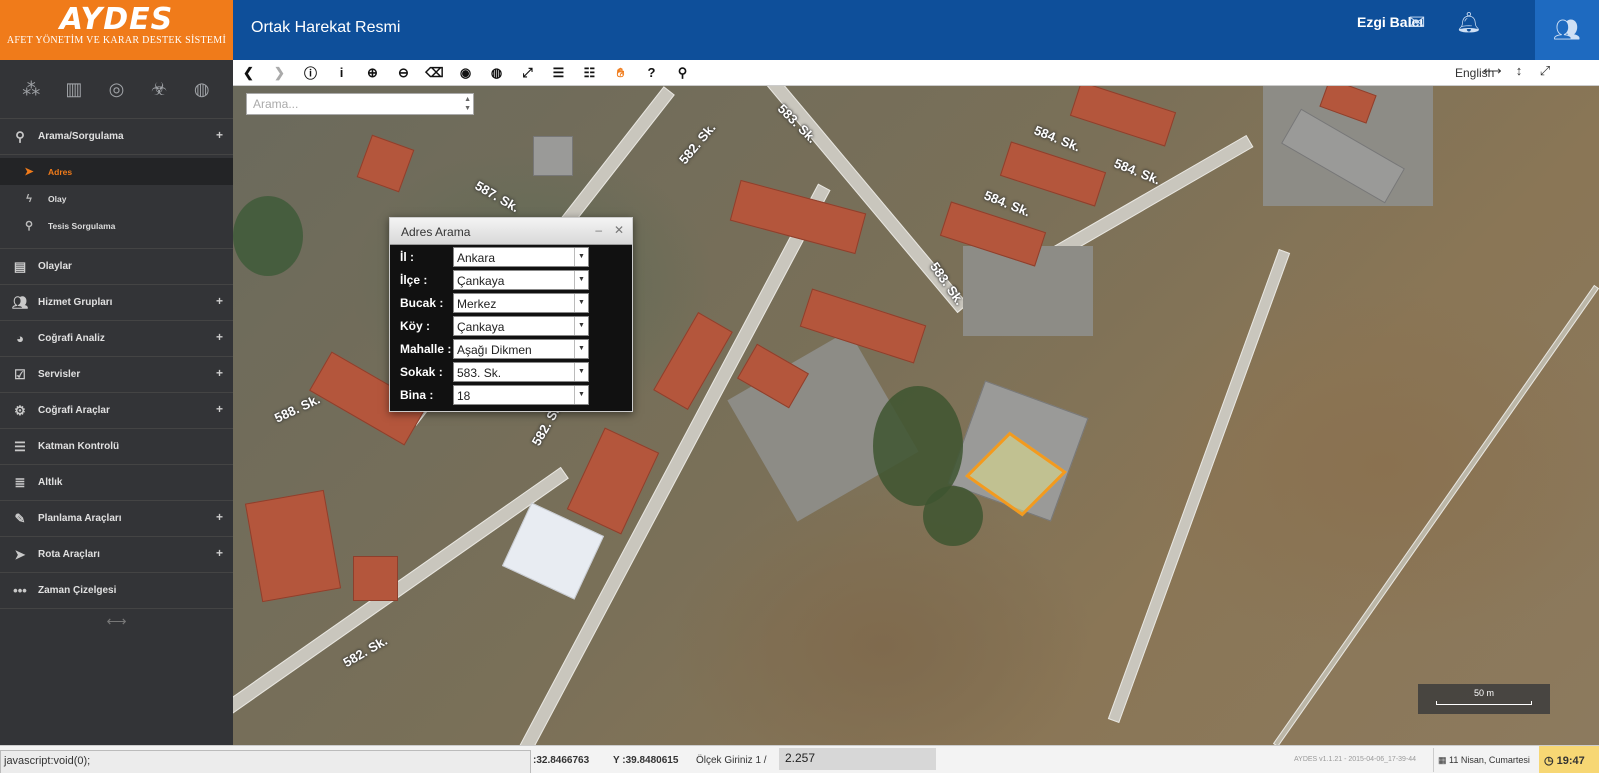  What do you see at coordinates (310, 72) in the screenshot?
I see `info-circle-icon: ⓘ` at bounding box center [310, 72].